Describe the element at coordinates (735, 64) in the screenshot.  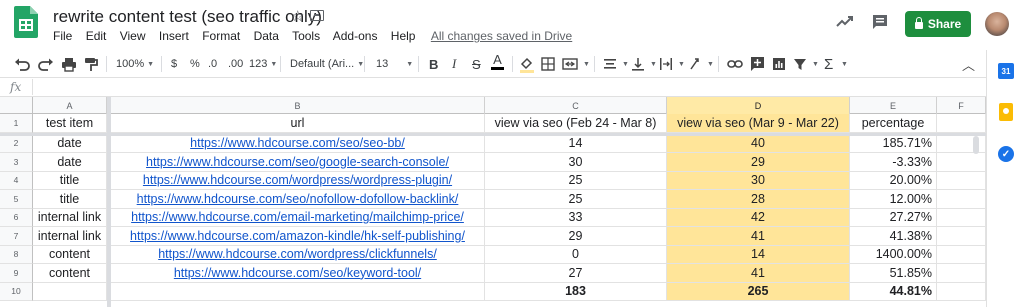
I see `insert-link-icon` at that location.